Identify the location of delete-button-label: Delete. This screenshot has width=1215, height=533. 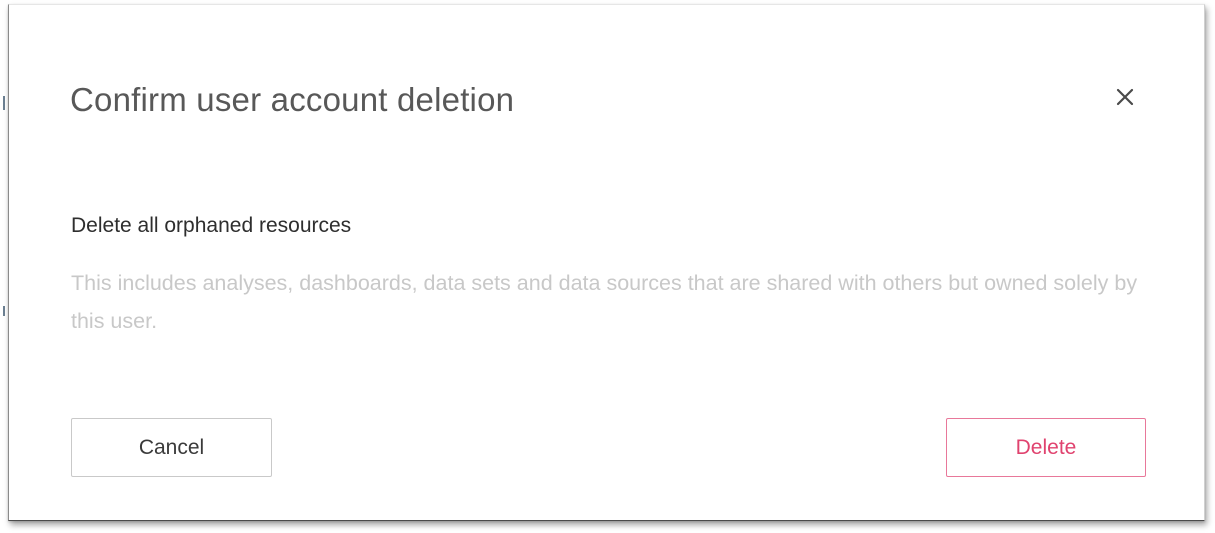
(1046, 447).